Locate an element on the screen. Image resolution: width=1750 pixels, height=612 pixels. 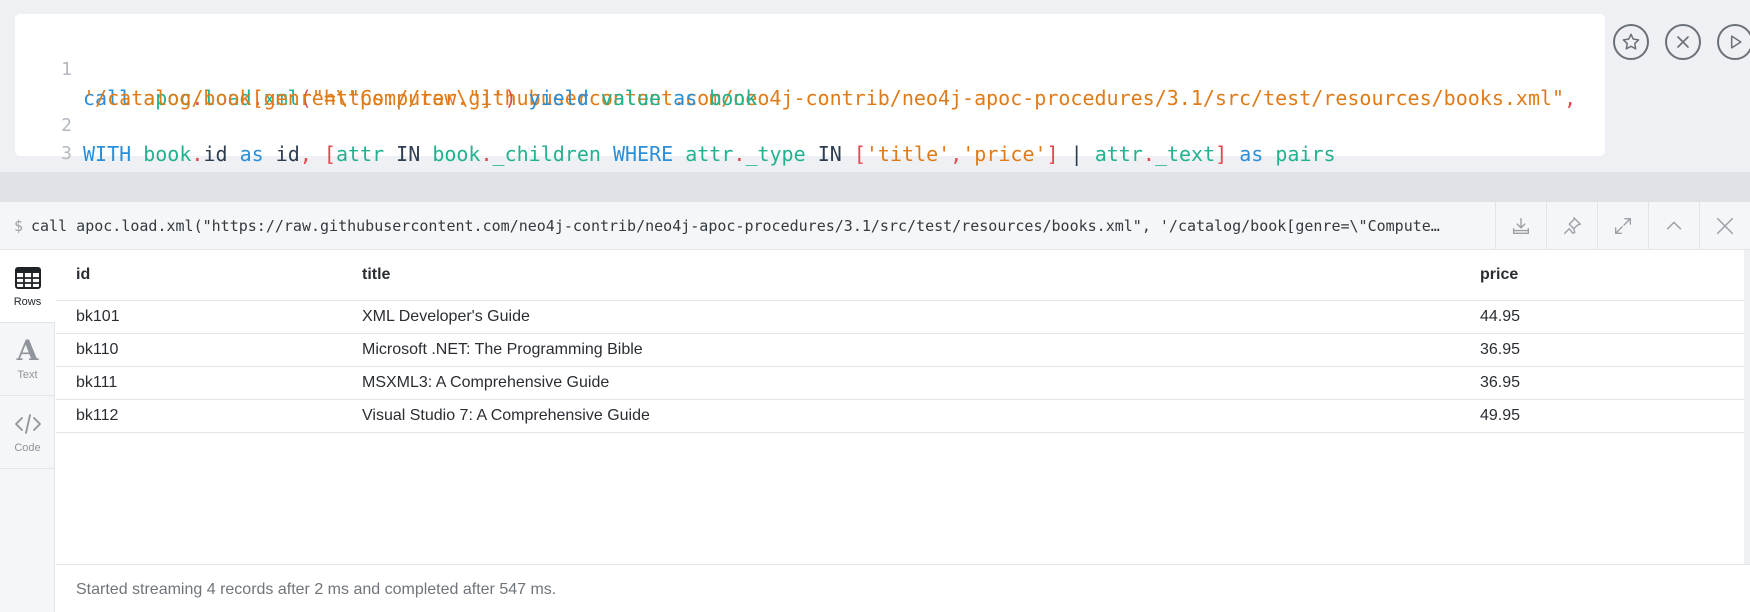
cell-title: Microsoft .NET: The Programming Bible is located at coordinates (901, 350).